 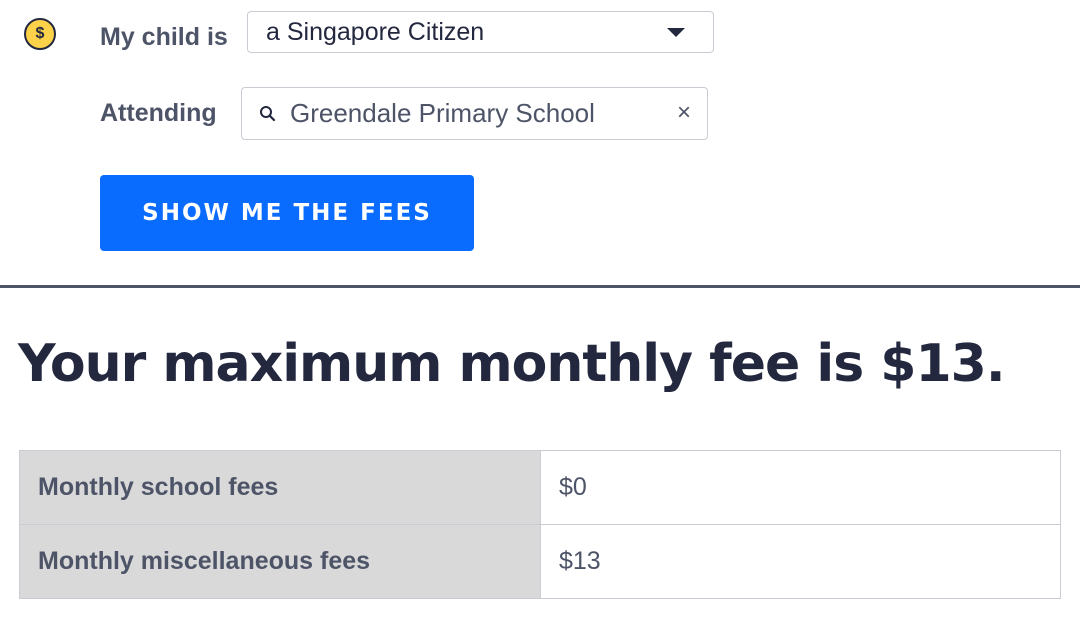 What do you see at coordinates (375, 32) in the screenshot?
I see `citizenship-select-value: a Singapore Citizen` at bounding box center [375, 32].